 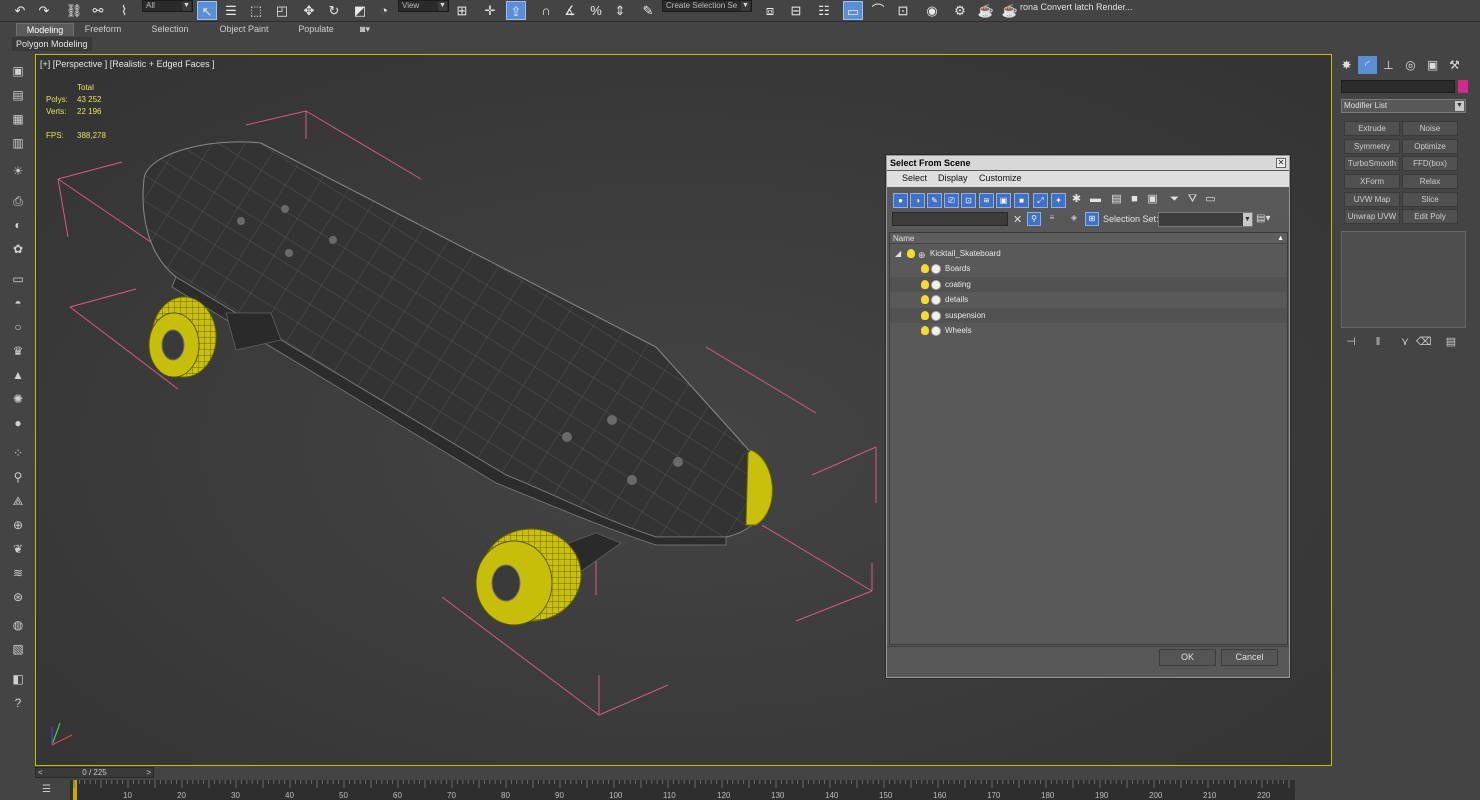 What do you see at coordinates (1463, 86) in the screenshot?
I see `object-color-swatch` at bounding box center [1463, 86].